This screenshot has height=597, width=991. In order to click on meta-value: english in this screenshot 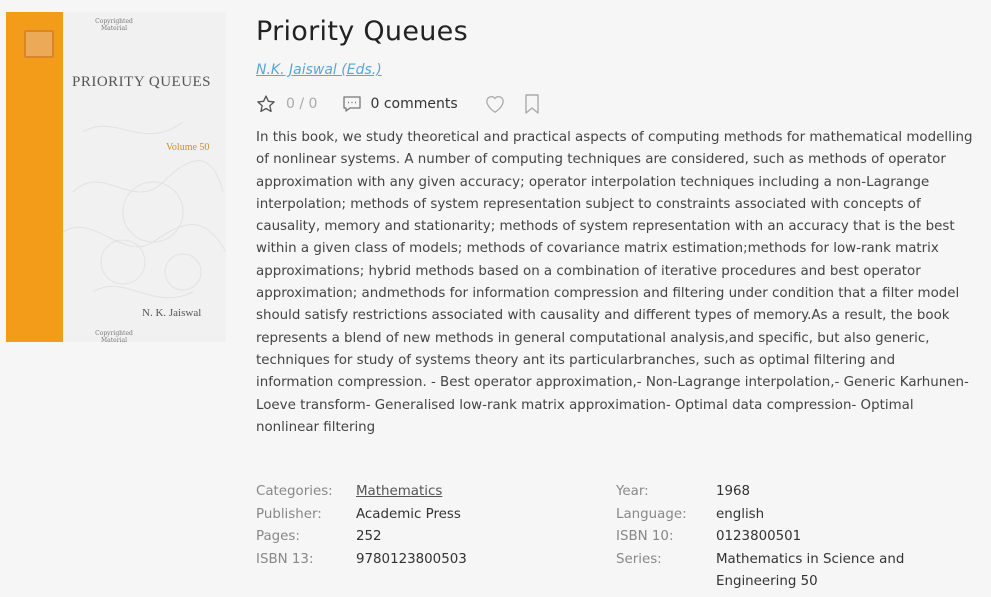, I will do `click(740, 514)`.